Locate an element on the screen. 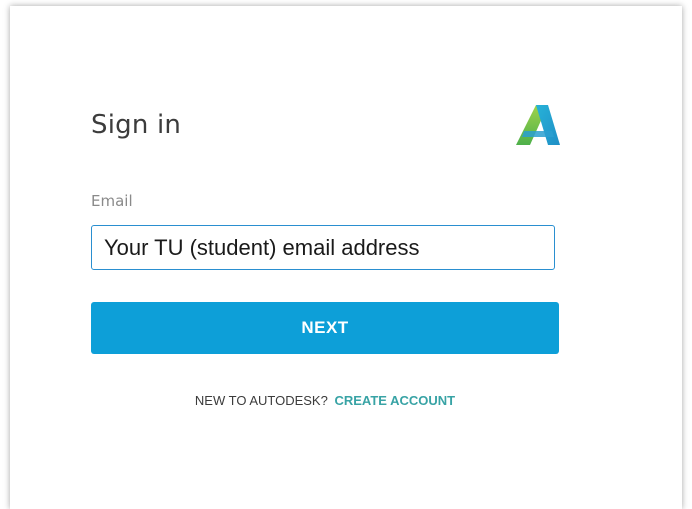  signup-prompt: NEW TO AUTODESK? CREATE ACCOUNT is located at coordinates (325, 400).